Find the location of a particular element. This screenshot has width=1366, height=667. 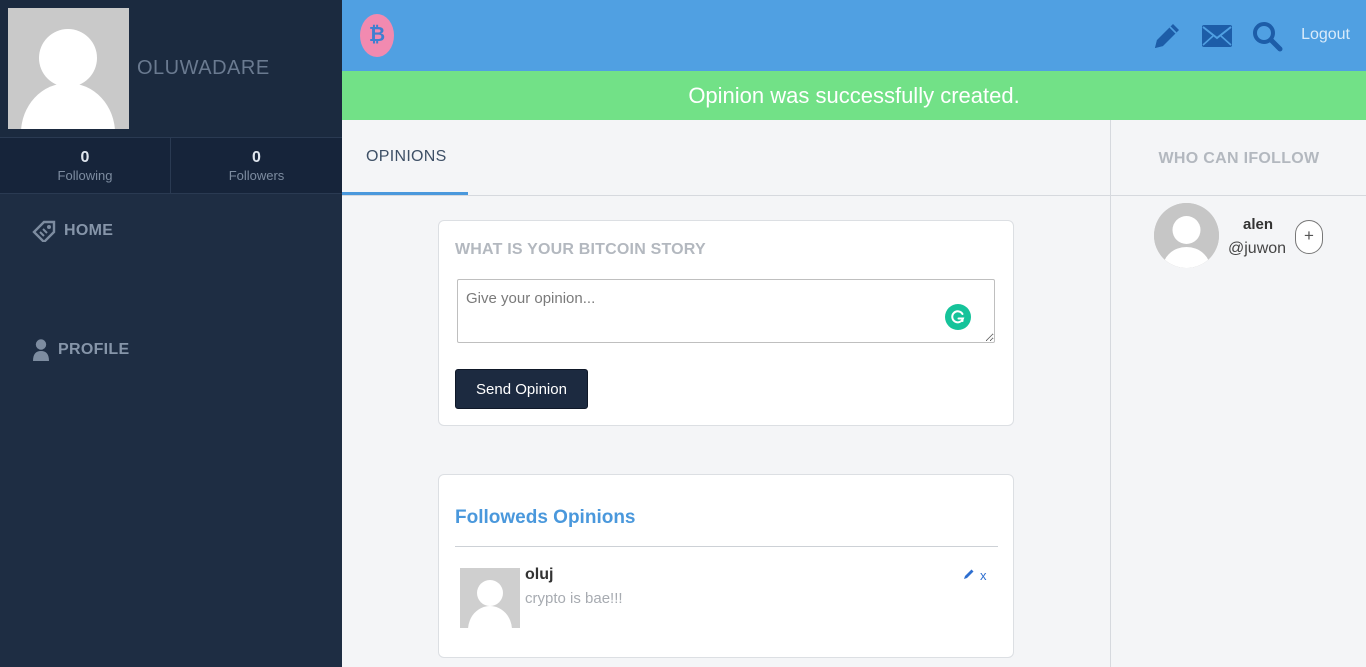

divider is located at coordinates (726, 546).